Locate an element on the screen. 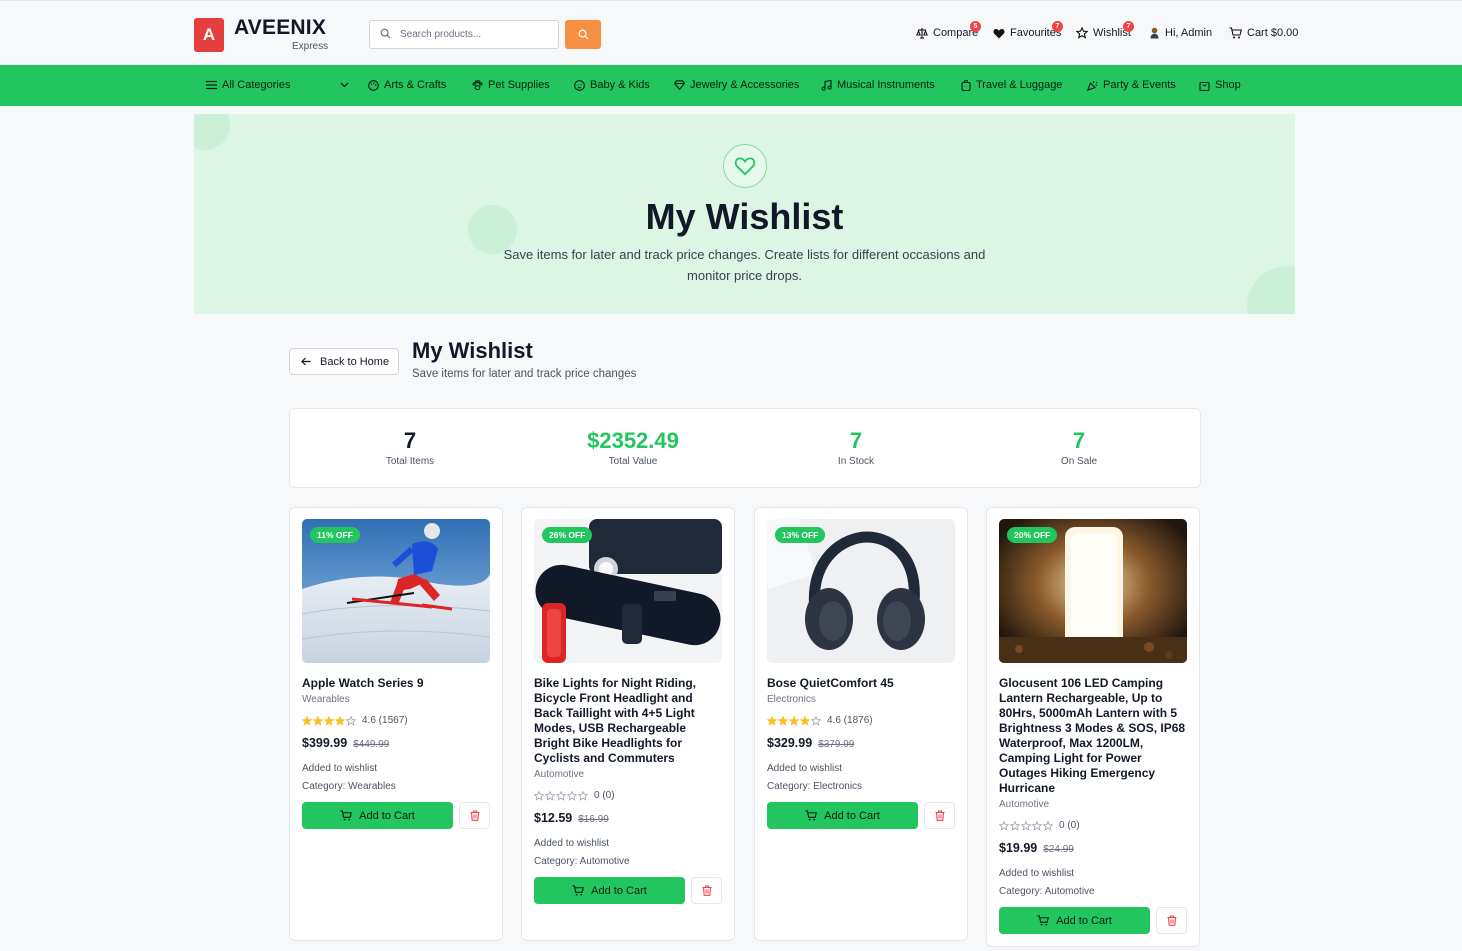 Image resolution: width=1462 pixels, height=951 pixels. original-price: $379.99 is located at coordinates (836, 744).